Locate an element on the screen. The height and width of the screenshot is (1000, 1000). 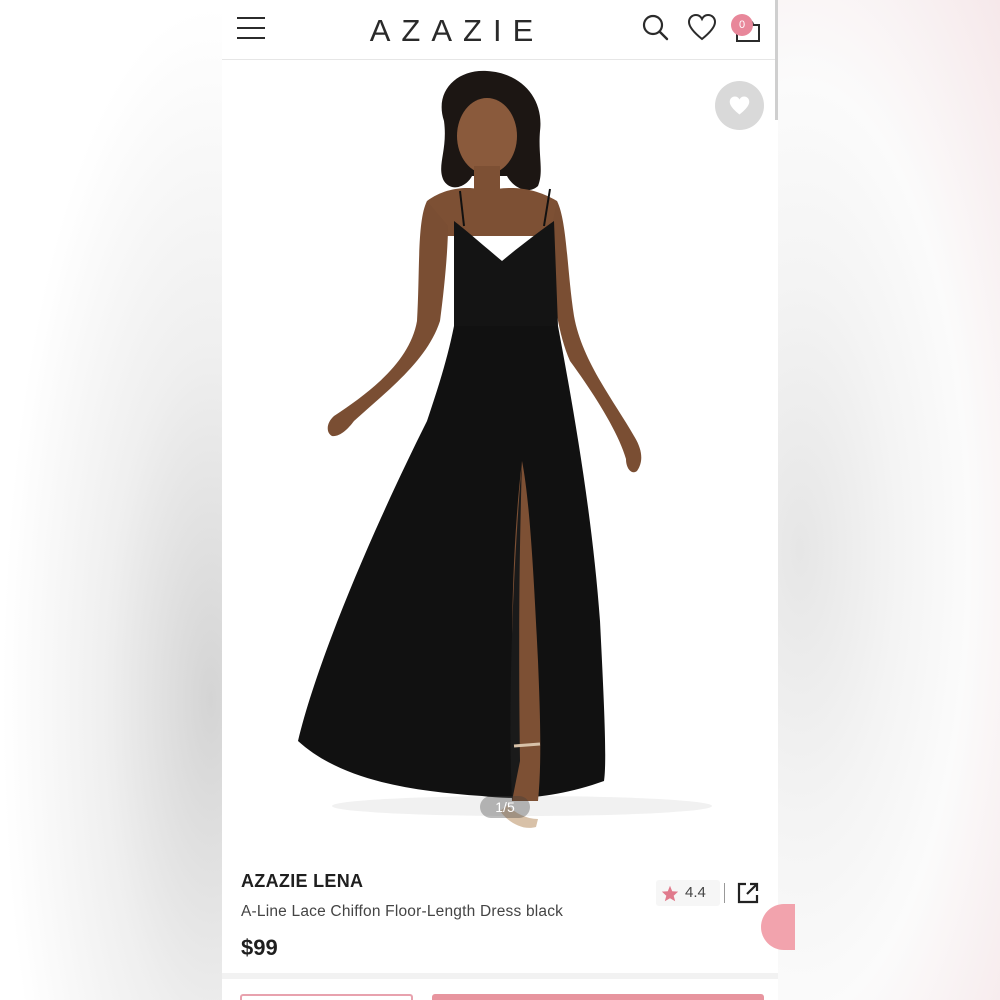
cart-count-badge: 0 is located at coordinates (742, 25).